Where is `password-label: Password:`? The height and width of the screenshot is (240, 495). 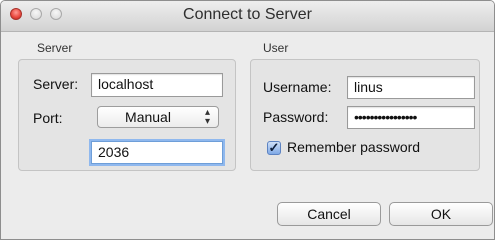
password-label: Password: is located at coordinates (296, 117).